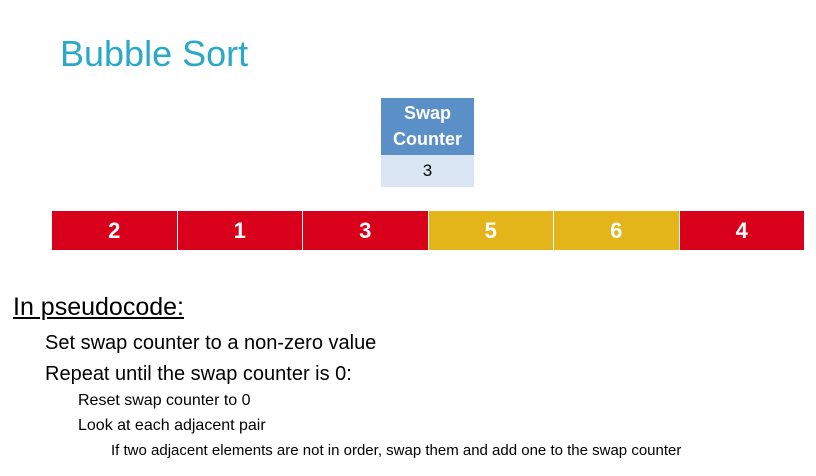  I want to click on swap-counter-box: Swap Counter 3, so click(427, 142).